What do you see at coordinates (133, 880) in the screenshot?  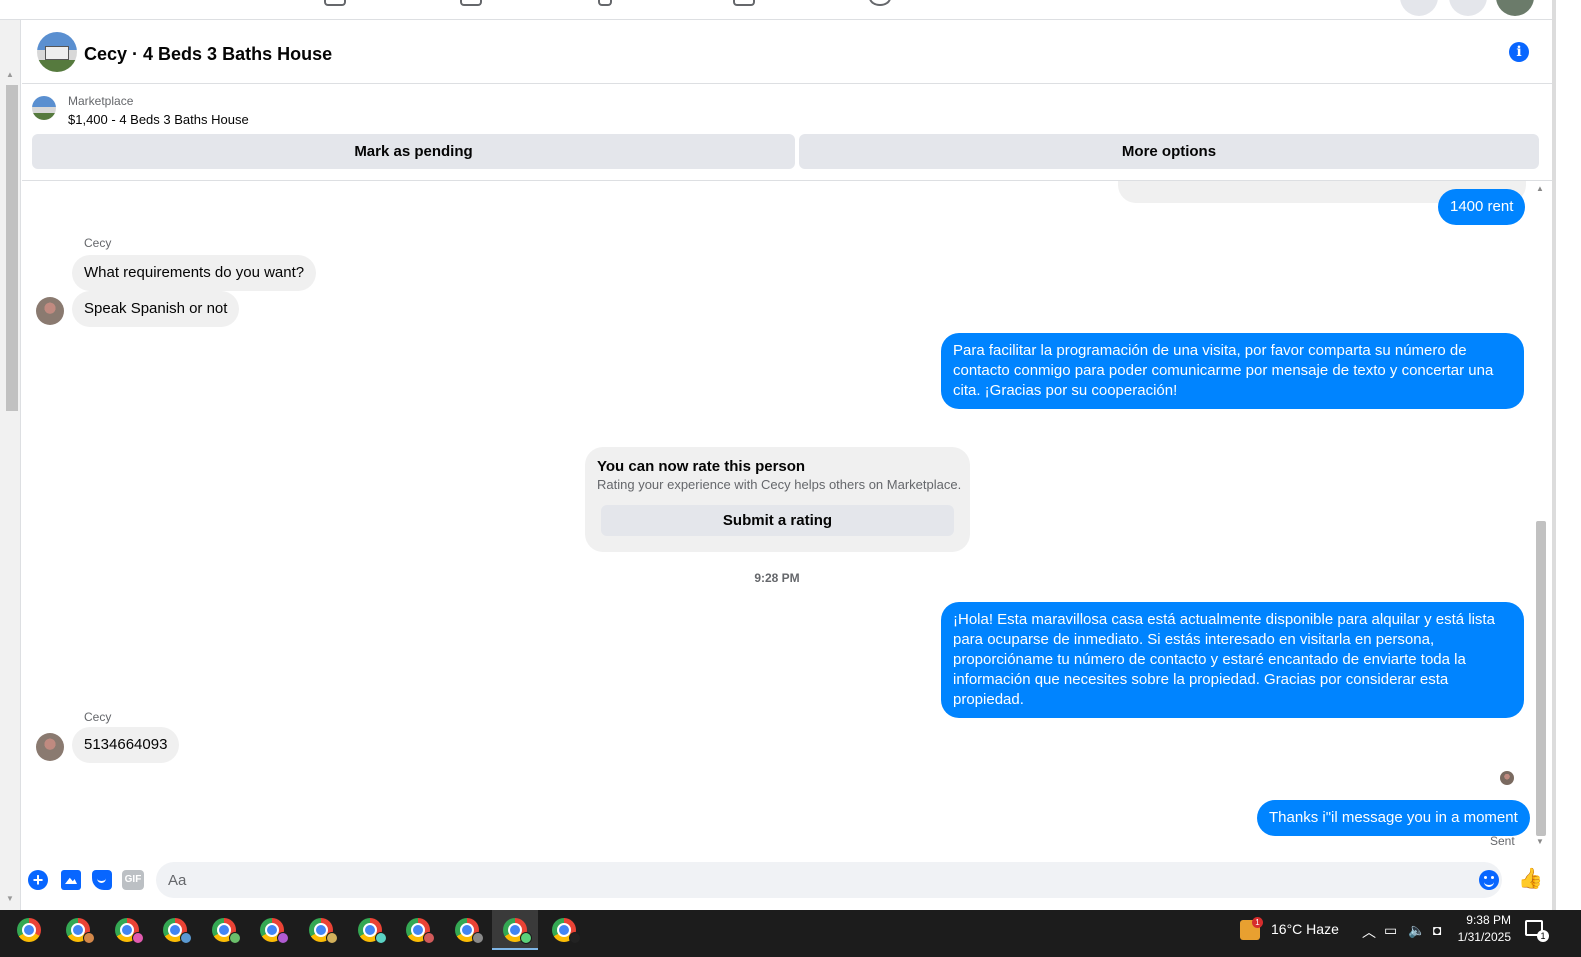 I see `gif-icon: GIF` at bounding box center [133, 880].